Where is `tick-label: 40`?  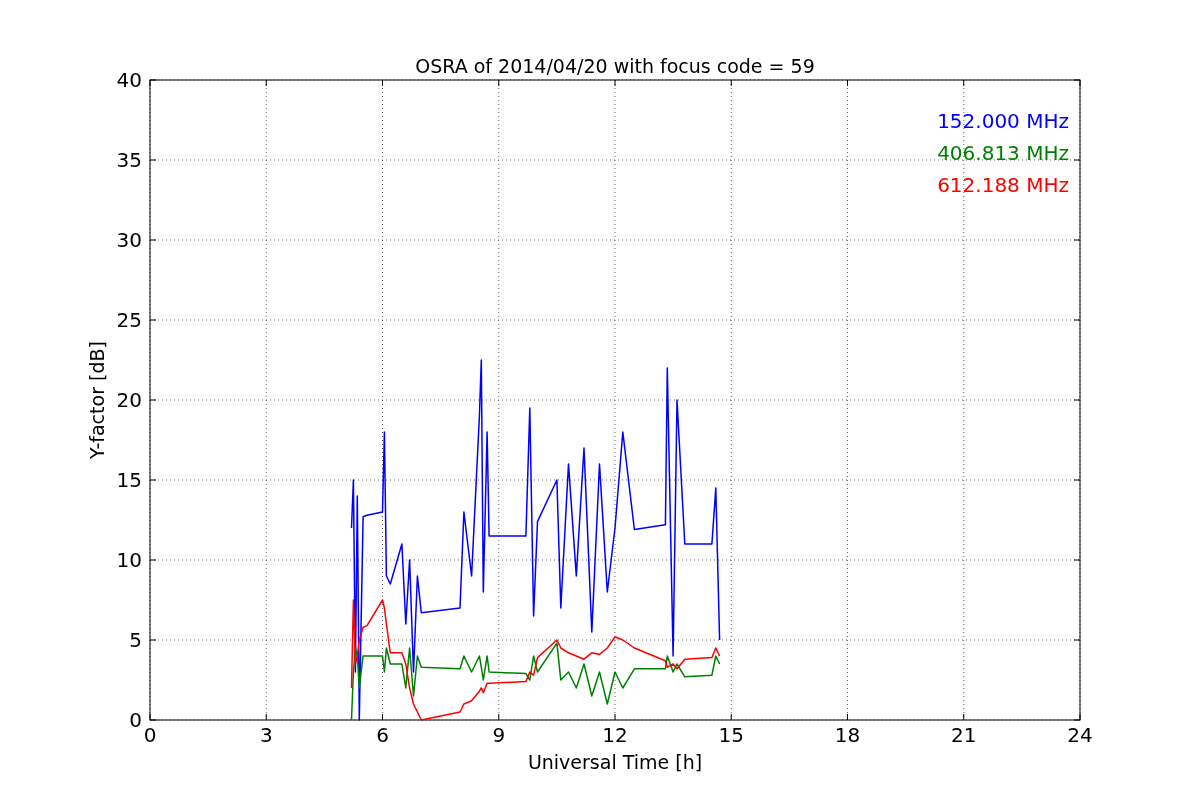 tick-label: 40 is located at coordinates (129, 80).